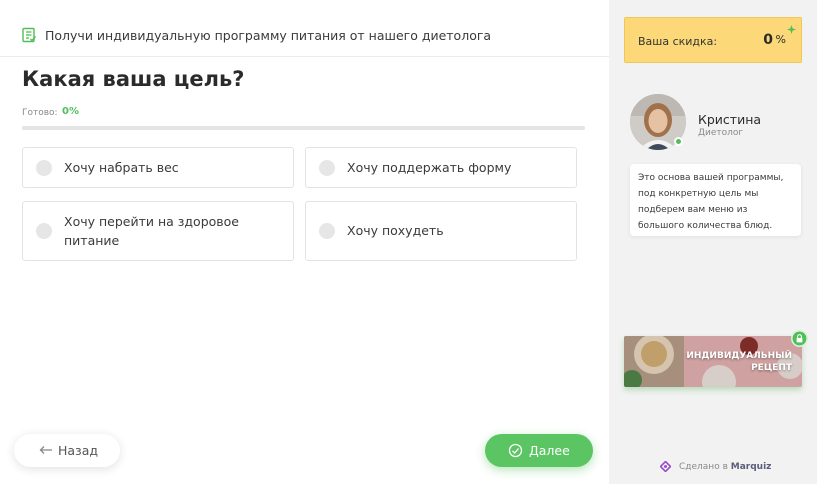  Describe the element at coordinates (780, 39) in the screenshot. I see `discount-unit: %` at that location.